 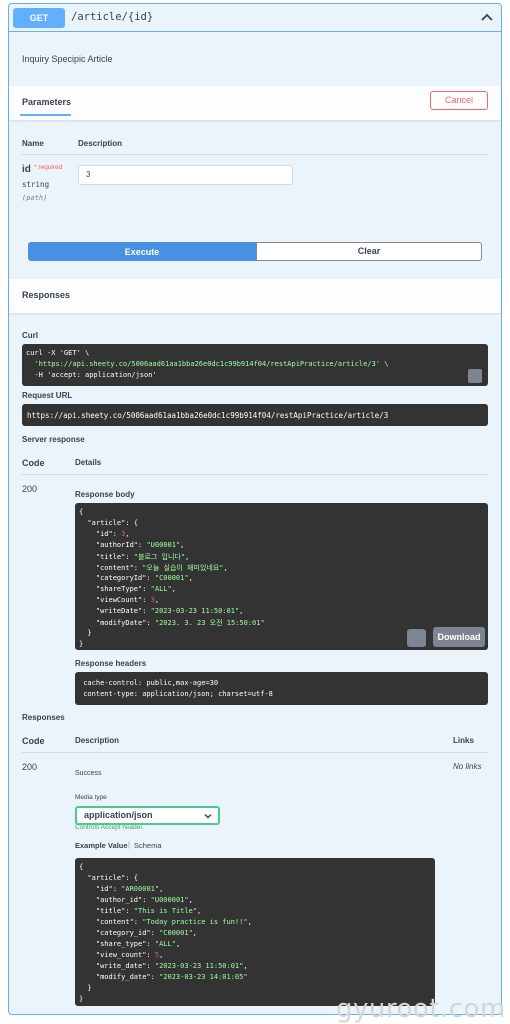 What do you see at coordinates (110, 827) in the screenshot?
I see `controls-accept-text: Controls Accept header.` at bounding box center [110, 827].